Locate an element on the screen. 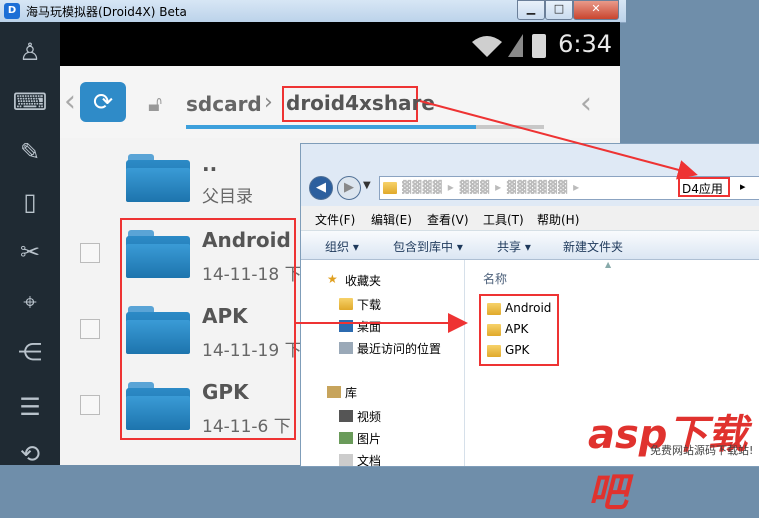 The width and height of the screenshot is (759, 518). emulator-sidebar: ♙ ⌨ ✎ ▯ ✂ ⌖ ⋲ ☰ ⟲ is located at coordinates (30, 245).